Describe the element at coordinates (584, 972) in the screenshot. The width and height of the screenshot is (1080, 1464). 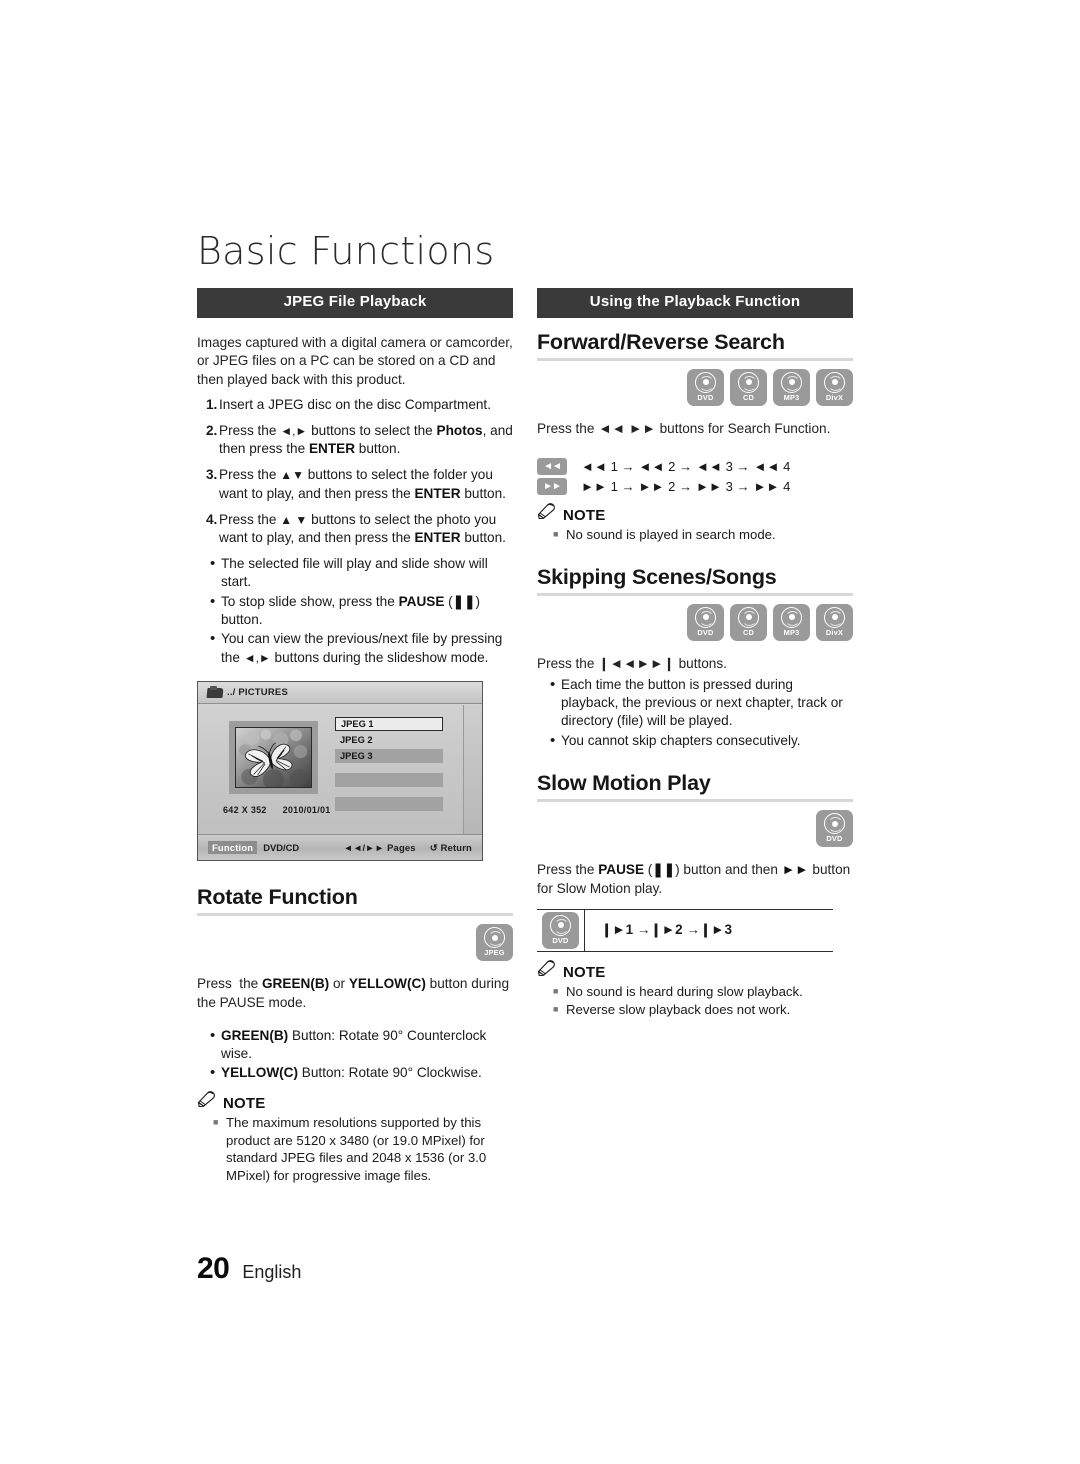
I see `note-title: NOTE` at that location.